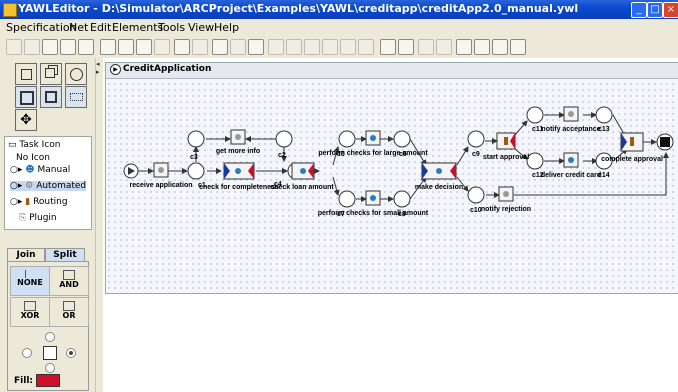  I want to click on flow-connector-tool: ✥, so click(26, 120).